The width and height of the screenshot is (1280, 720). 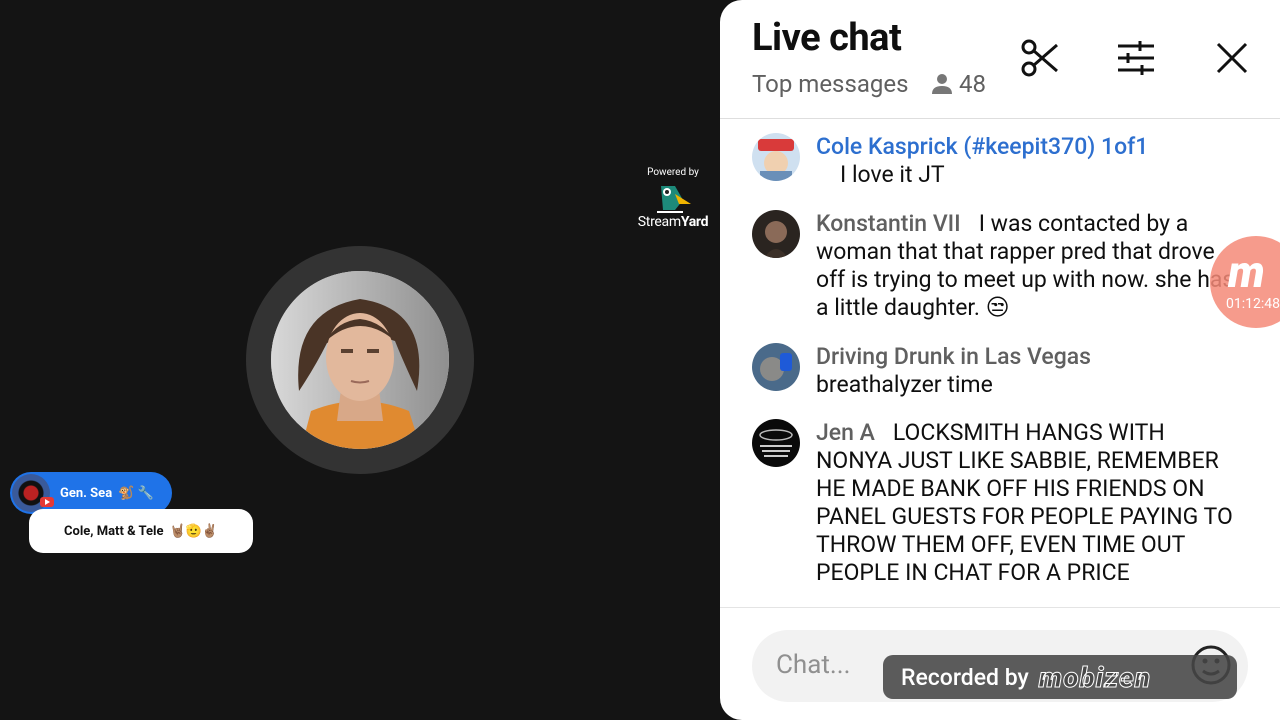 I want to click on message-author: Cole Kasprick (#keepit370) 1of1, so click(x=1022, y=147).